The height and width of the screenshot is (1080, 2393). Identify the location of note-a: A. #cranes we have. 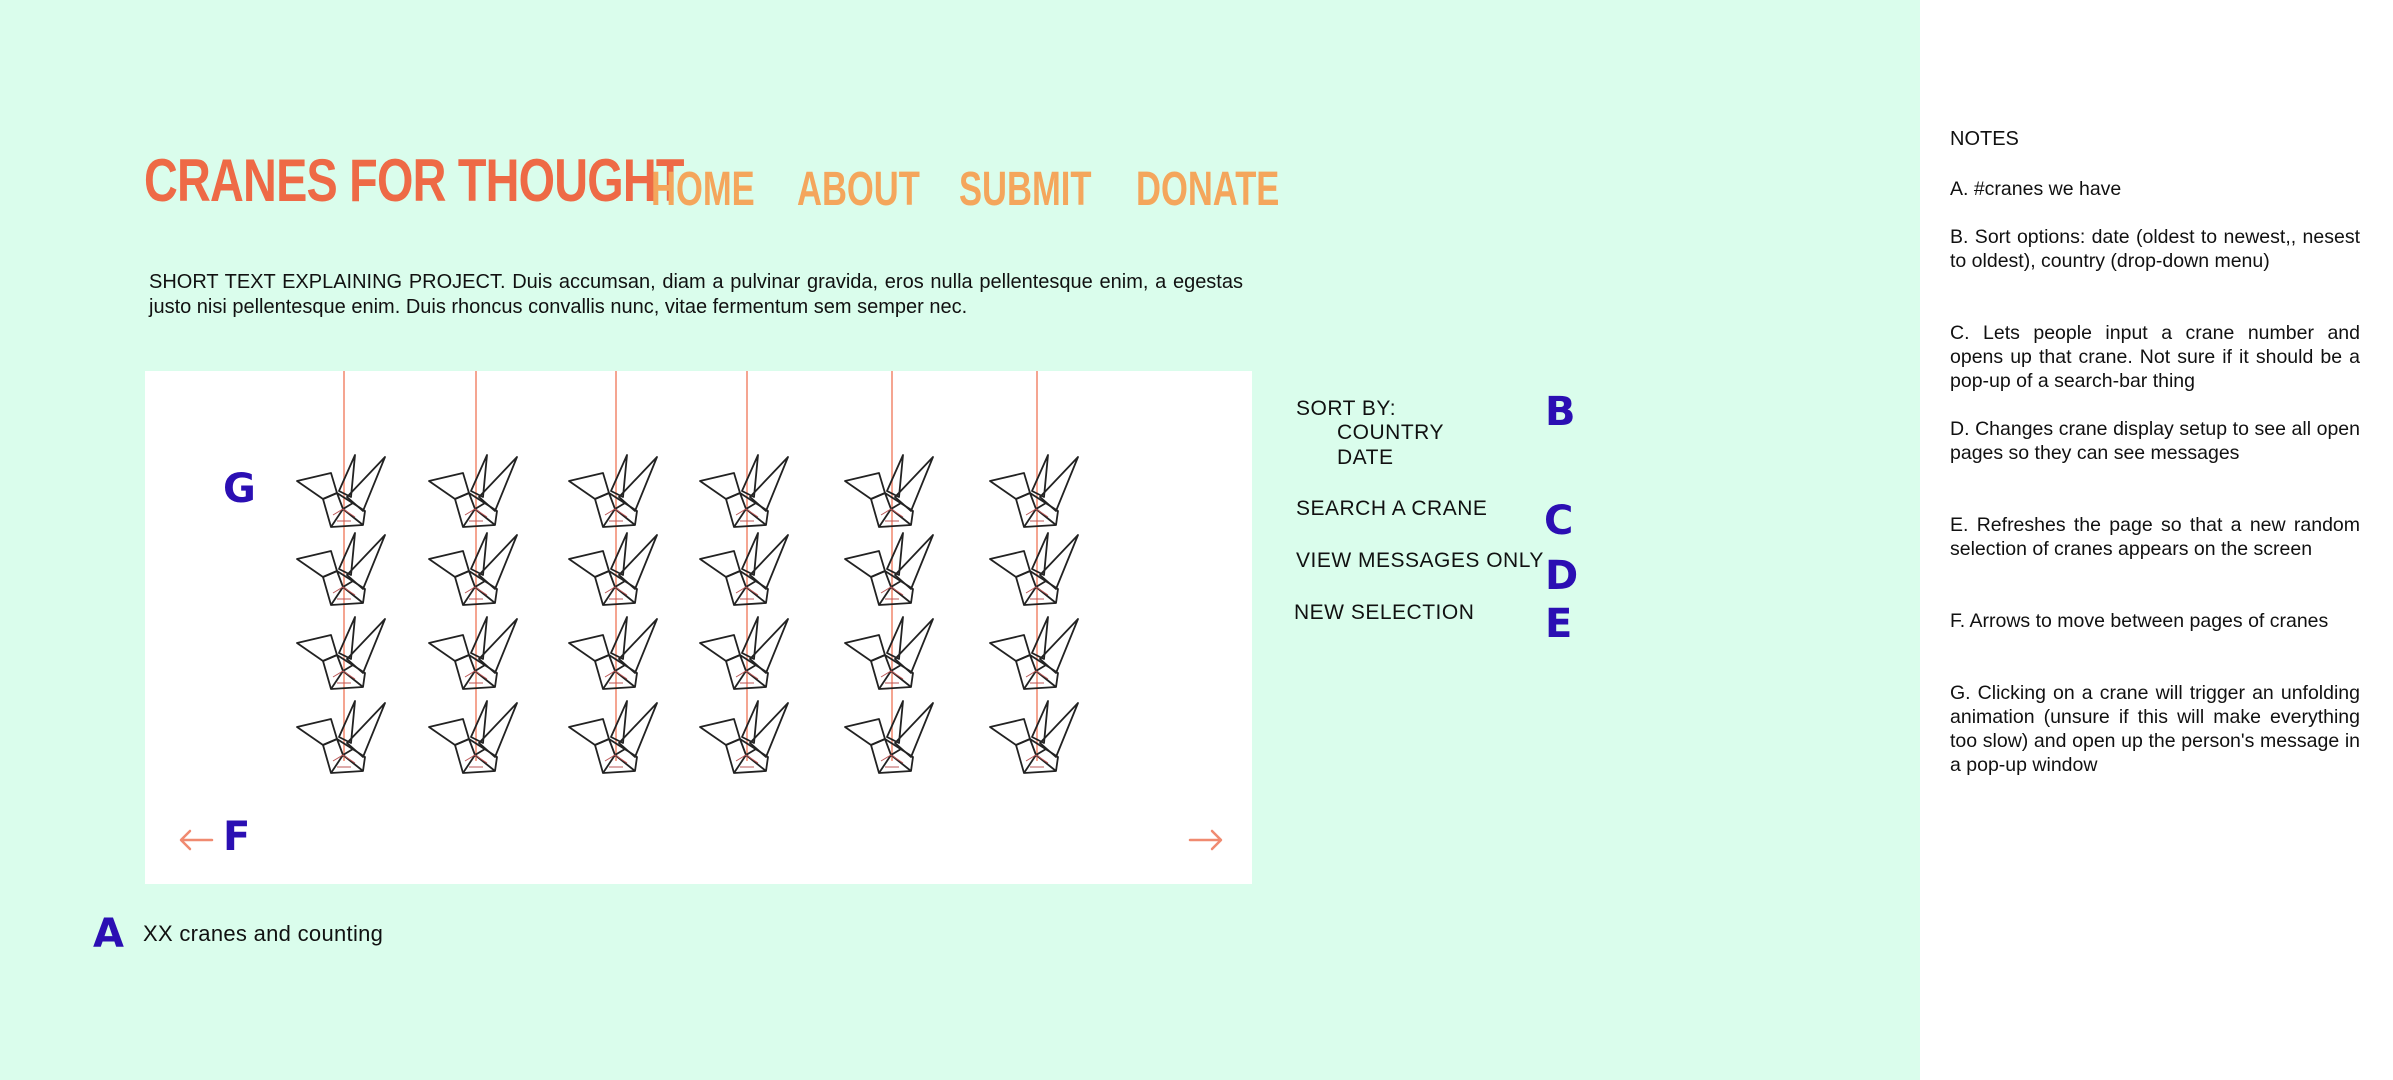
(2036, 189).